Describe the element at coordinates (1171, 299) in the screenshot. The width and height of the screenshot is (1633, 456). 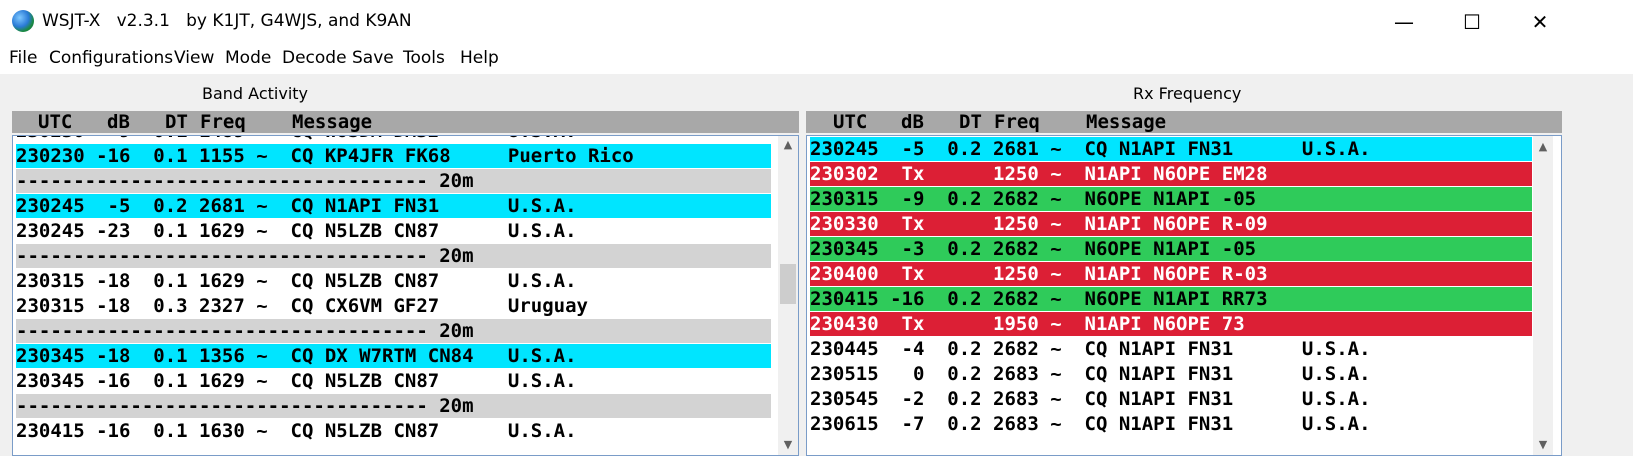
I see `decode-row: 230415 -16 0.2 2682 ~ N6OPE N1API RR73` at that location.